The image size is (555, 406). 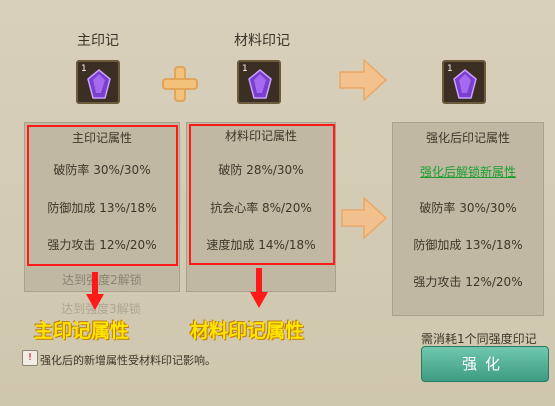 I want to click on material-mark-count: 1, so click(x=245, y=69).